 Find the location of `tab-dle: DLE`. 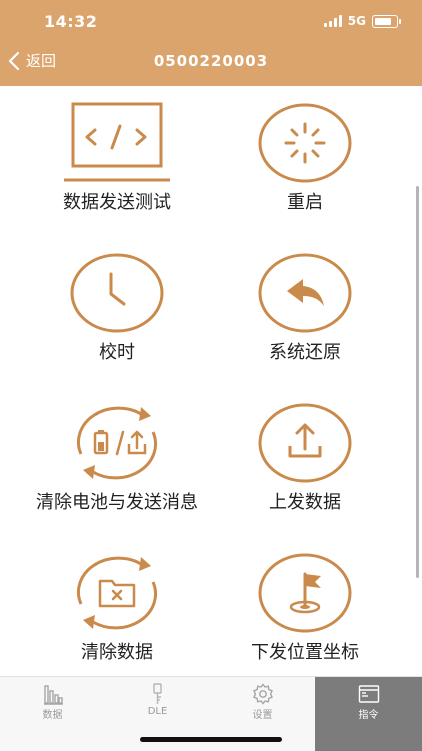

tab-dle: DLE is located at coordinates (157, 700).